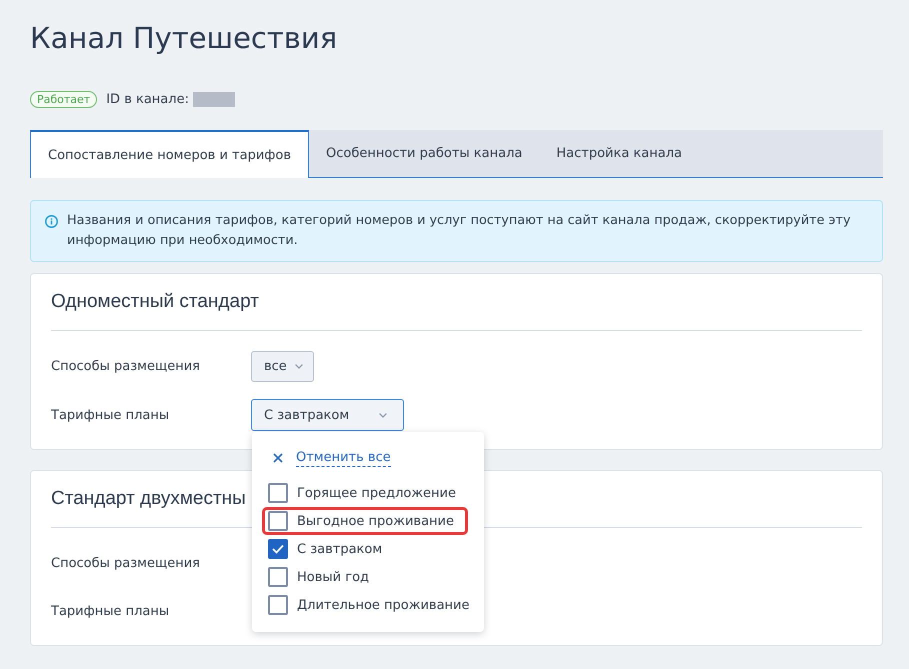 This screenshot has height=669, width=909. I want to click on check-icon, so click(278, 549).